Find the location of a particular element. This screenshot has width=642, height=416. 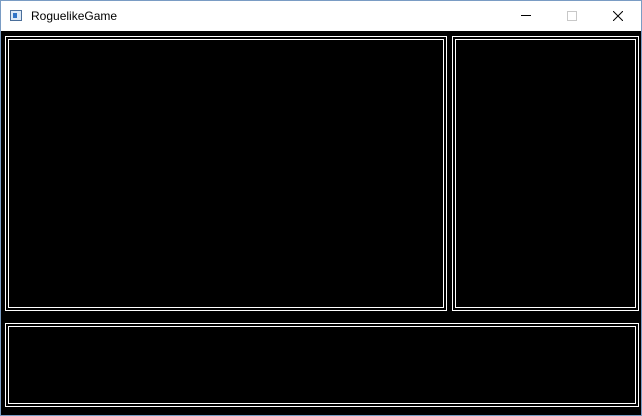

maximize-button is located at coordinates (572, 16).